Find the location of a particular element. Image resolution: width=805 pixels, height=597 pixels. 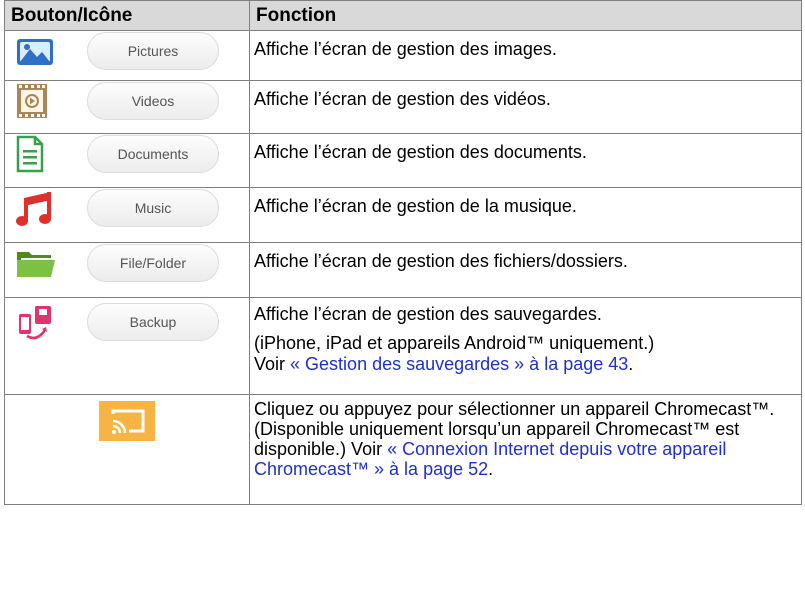

file-folder-button: File/Folder is located at coordinates (153, 263).